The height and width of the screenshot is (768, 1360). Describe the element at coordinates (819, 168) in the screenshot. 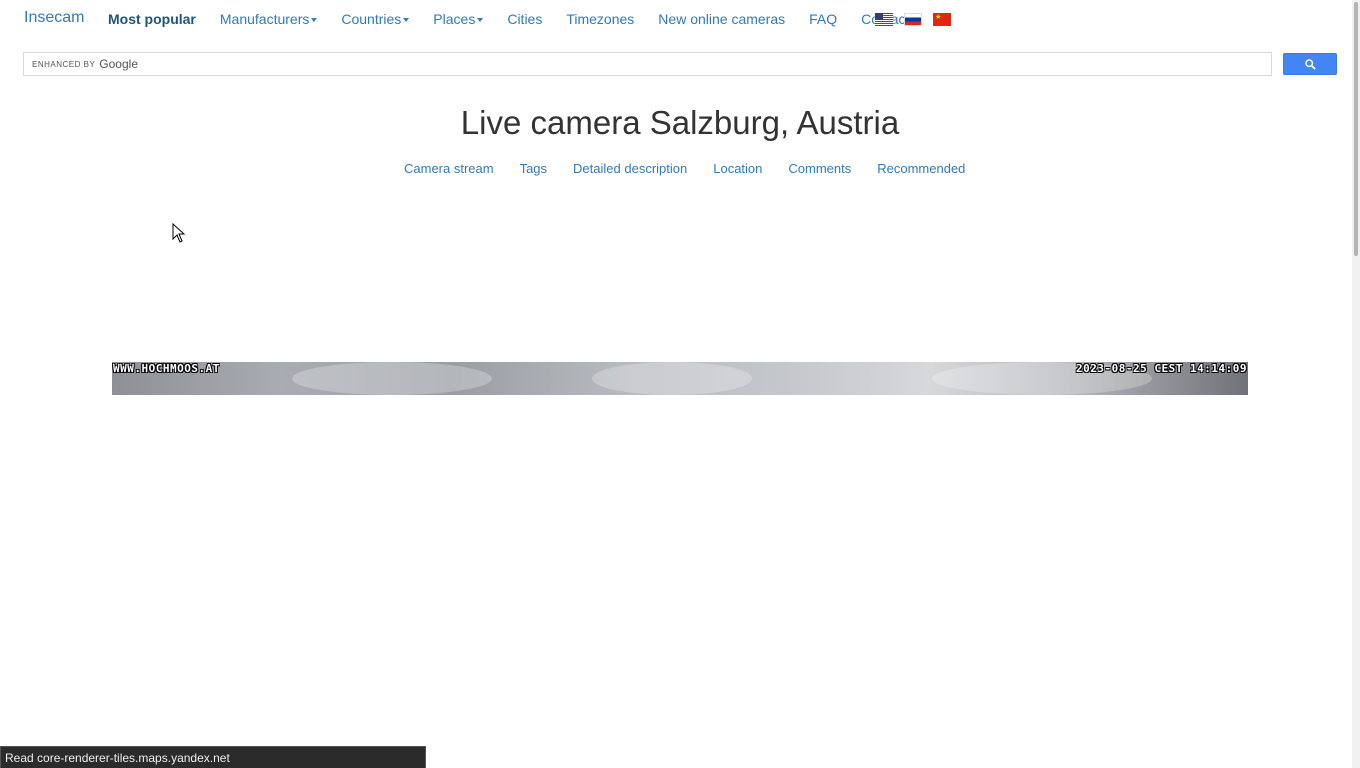

I see `subnav-comments: Comments` at that location.